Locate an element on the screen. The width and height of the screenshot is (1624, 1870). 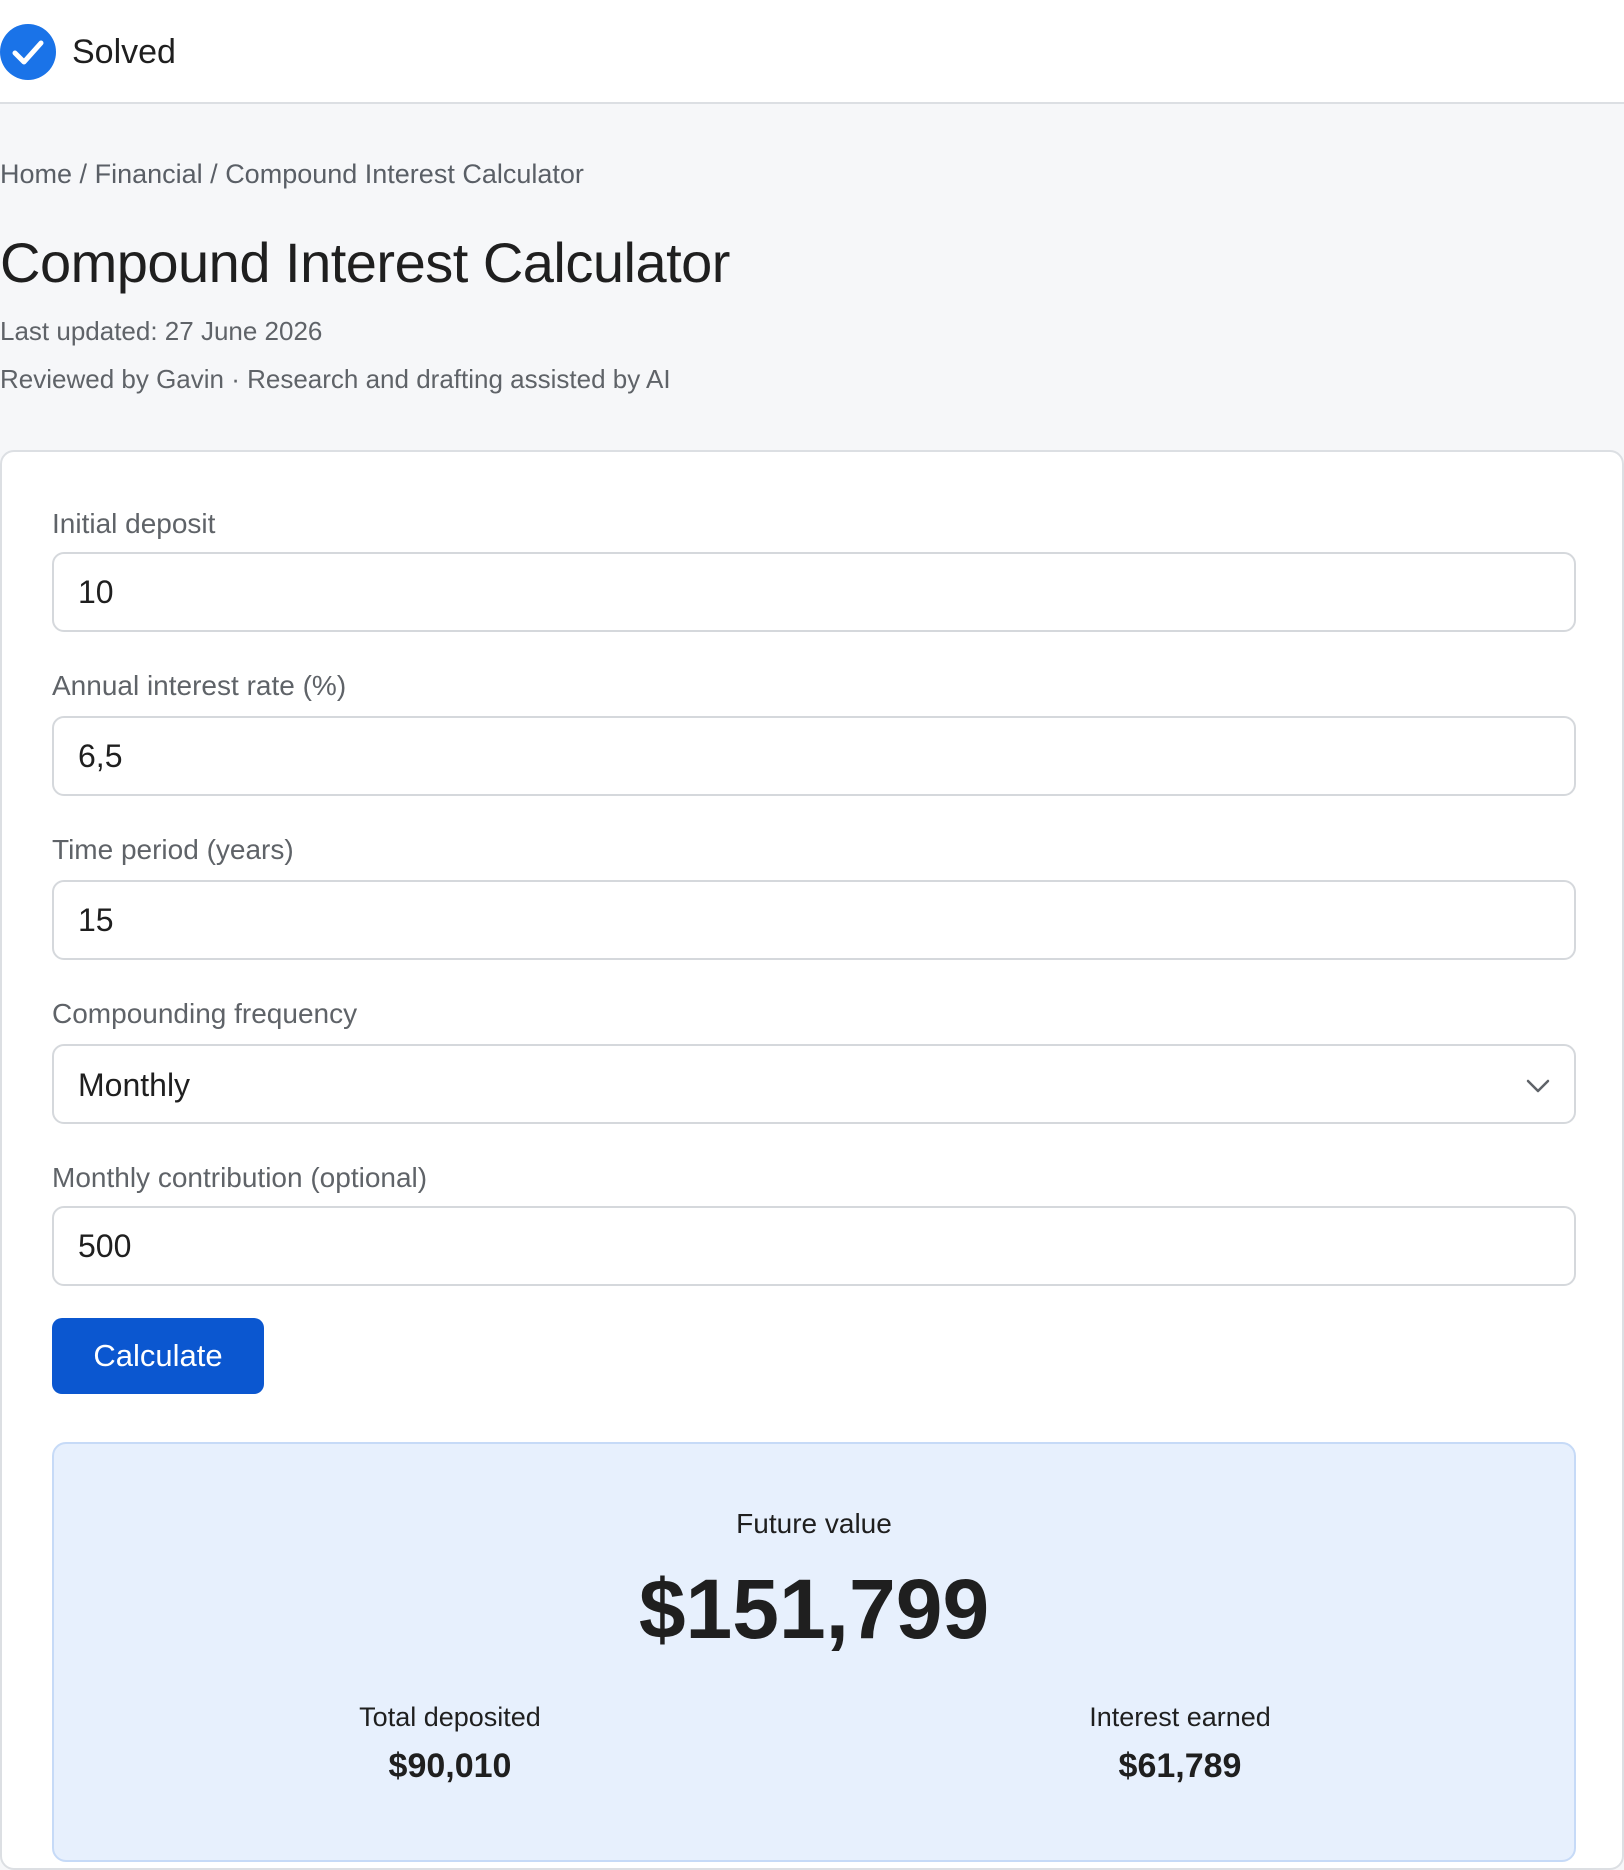
future-value: $151,799 is located at coordinates (814, 1609).